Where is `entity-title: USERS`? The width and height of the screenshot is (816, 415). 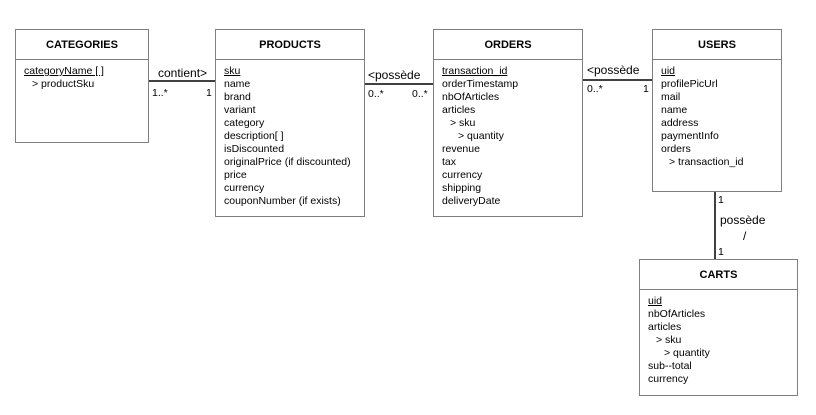
entity-title: USERS is located at coordinates (717, 45).